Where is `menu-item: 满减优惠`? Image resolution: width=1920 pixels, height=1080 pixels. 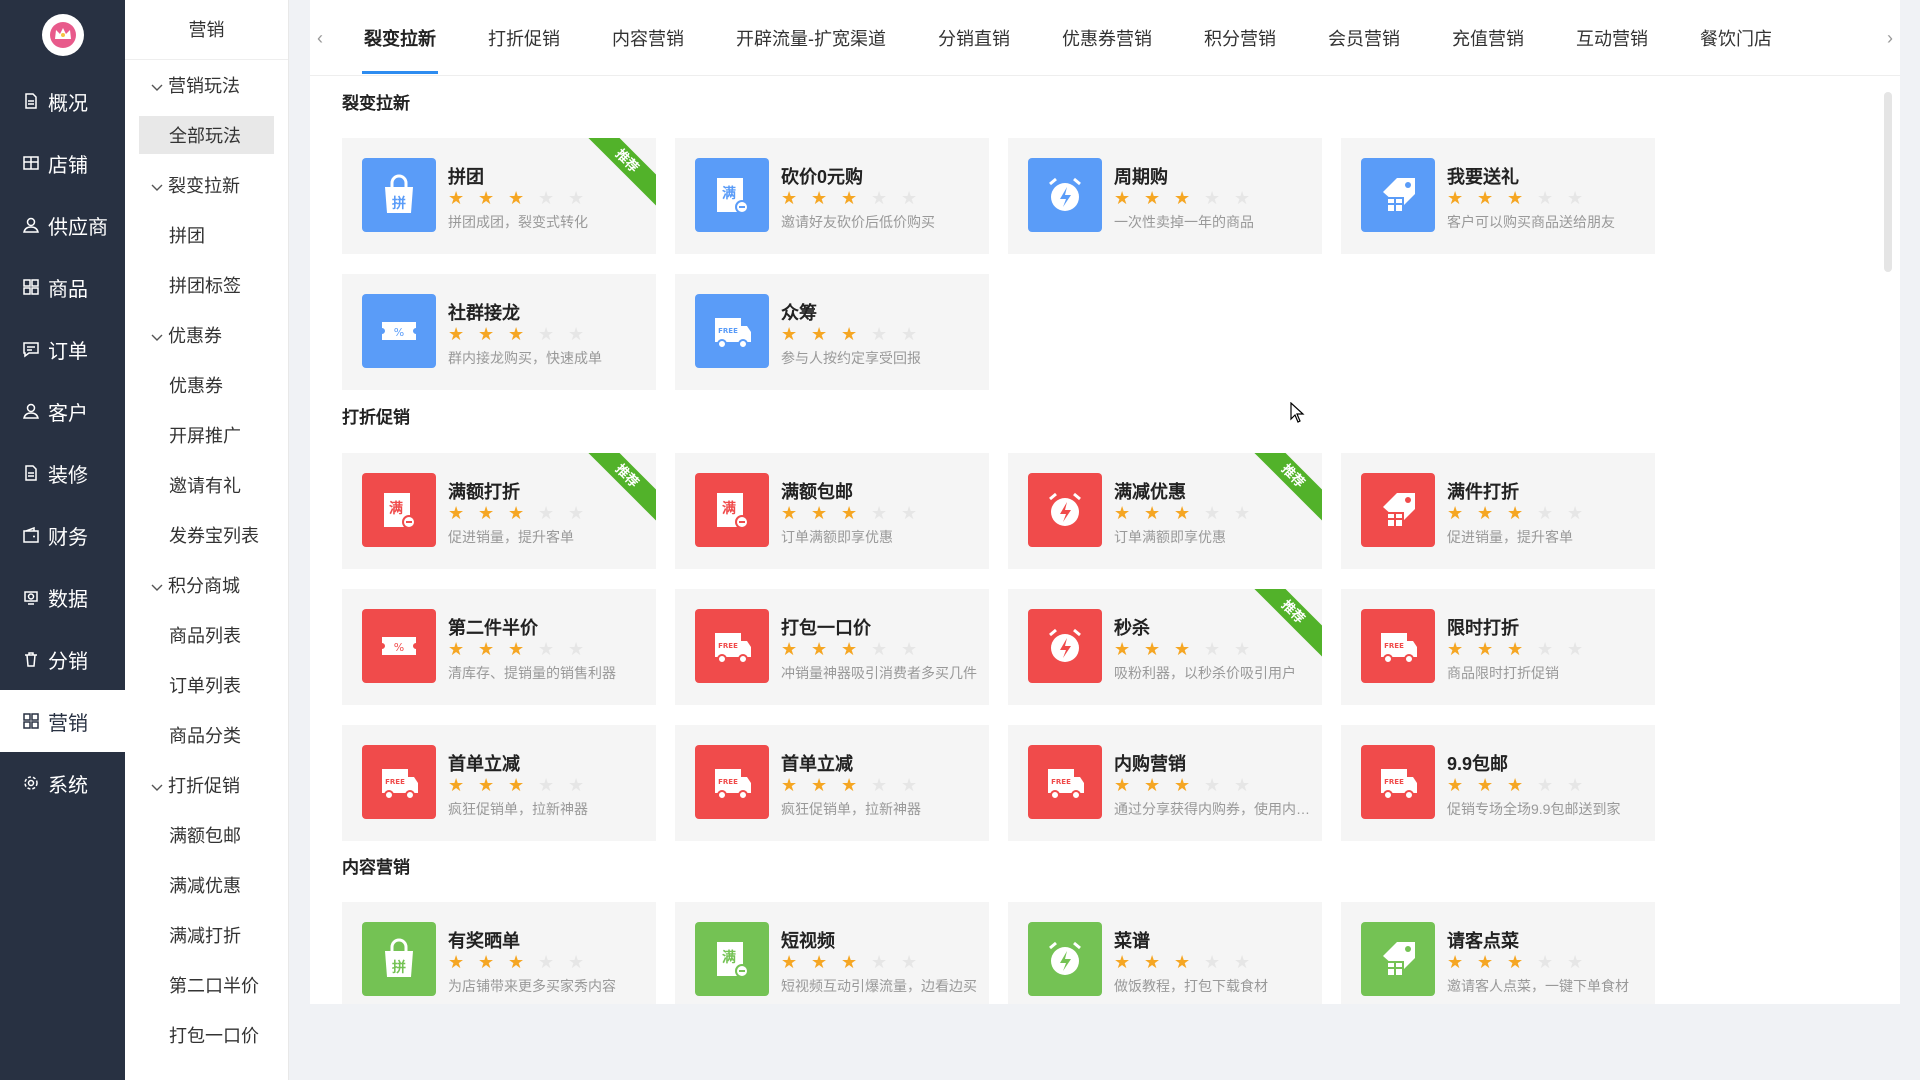
menu-item: 满减优惠 is located at coordinates (206, 885).